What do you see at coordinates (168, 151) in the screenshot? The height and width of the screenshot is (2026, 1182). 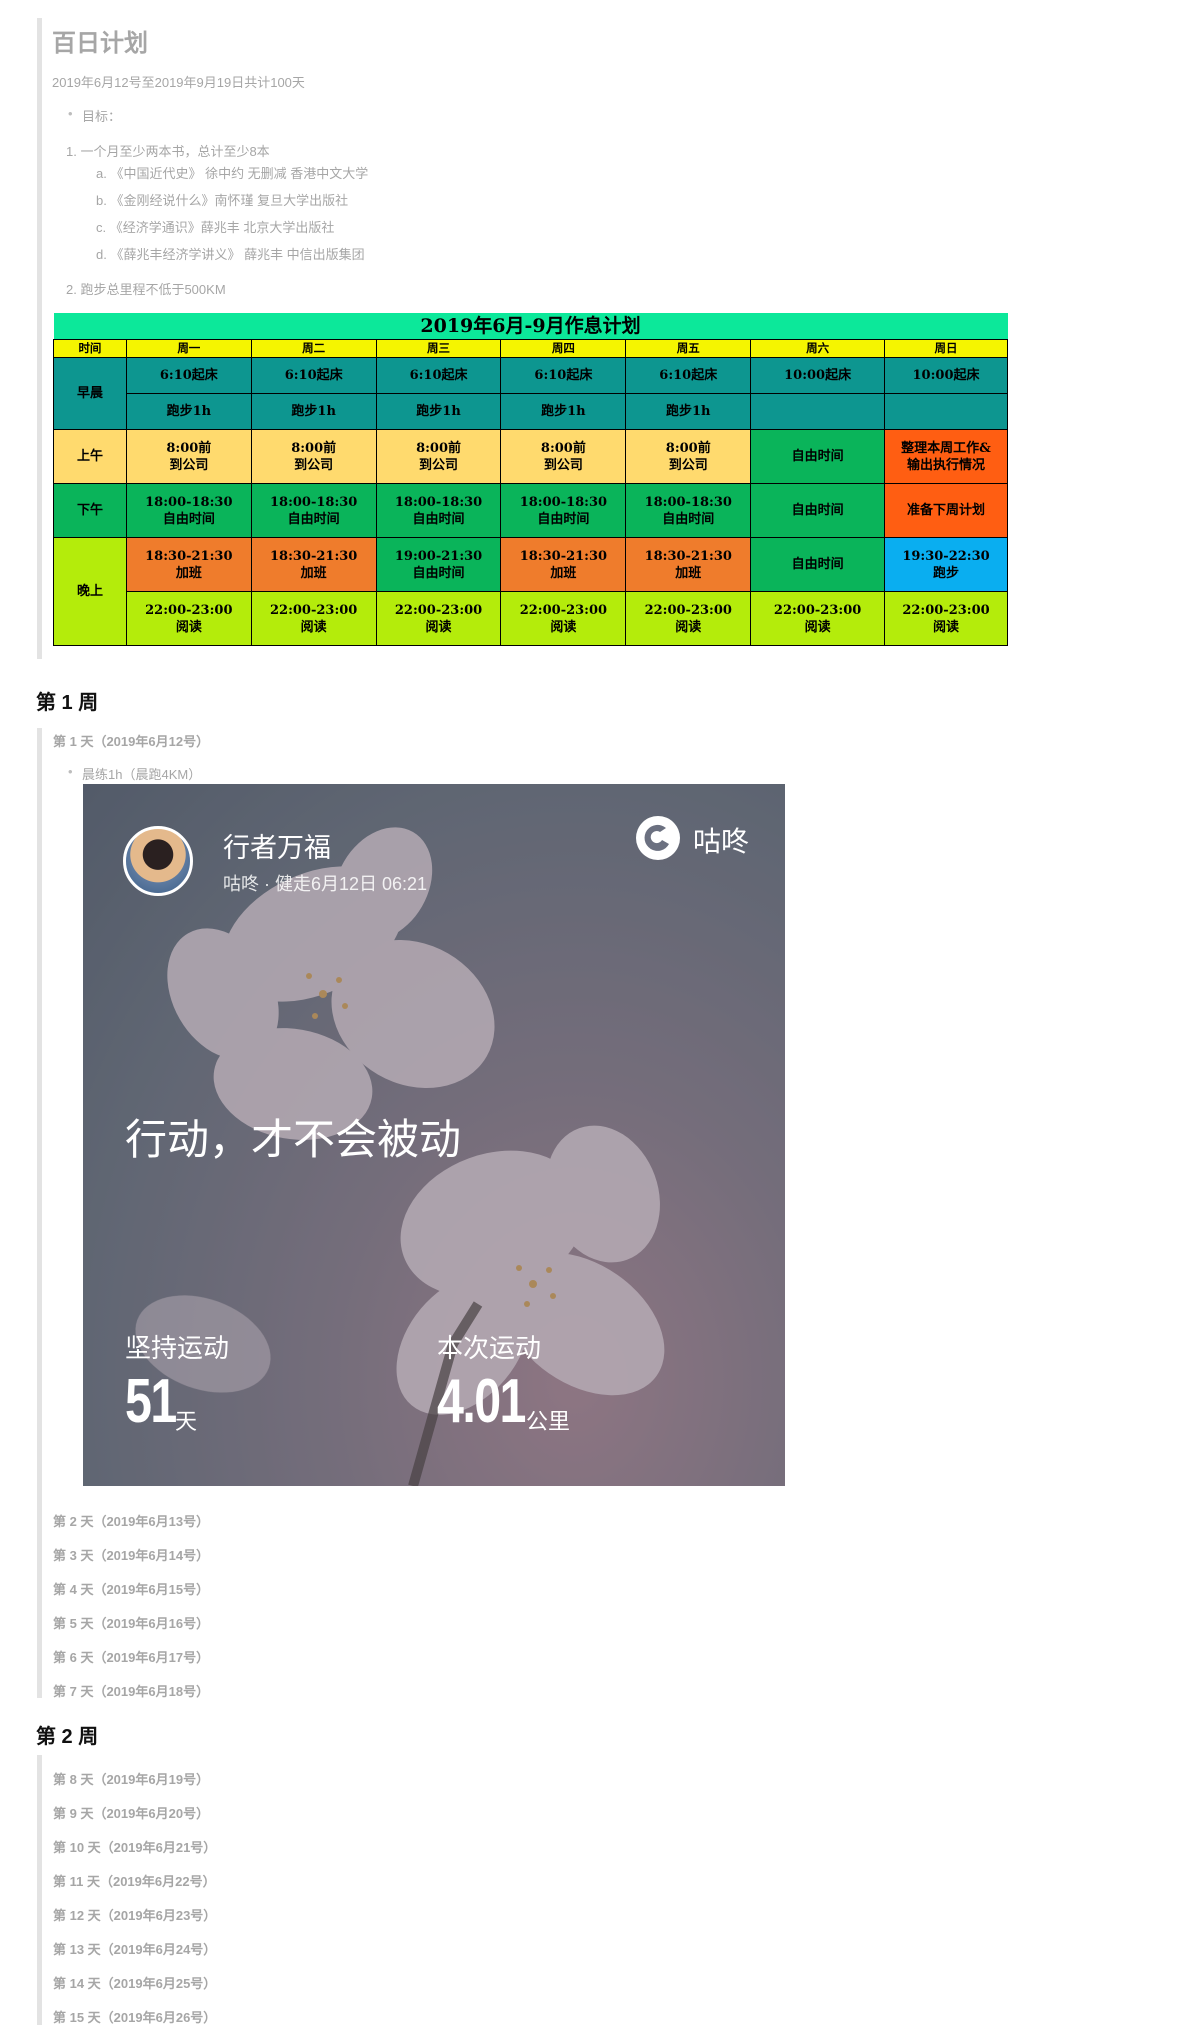 I see `goal-item-books: 1. 一个月至少两本书，总计至少8本` at bounding box center [168, 151].